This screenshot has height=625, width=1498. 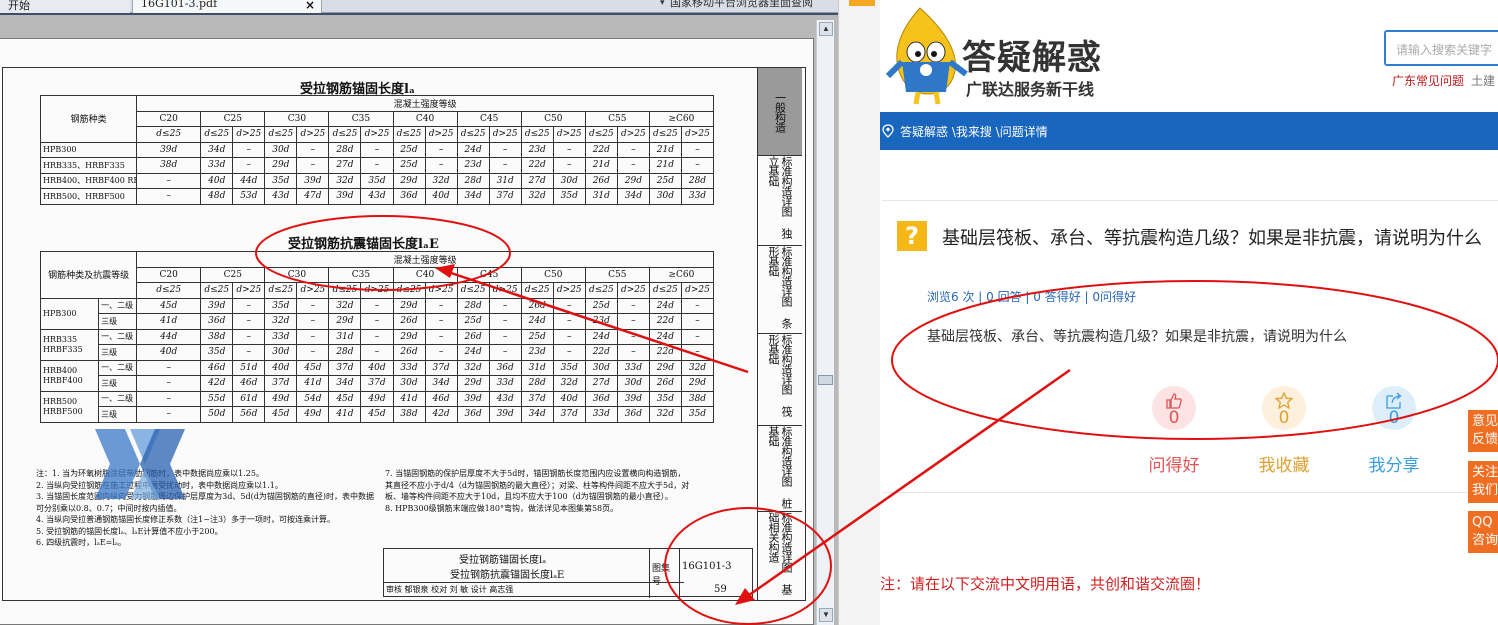 What do you see at coordinates (310, 6) in the screenshot?
I see `close-icon: ×` at bounding box center [310, 6].